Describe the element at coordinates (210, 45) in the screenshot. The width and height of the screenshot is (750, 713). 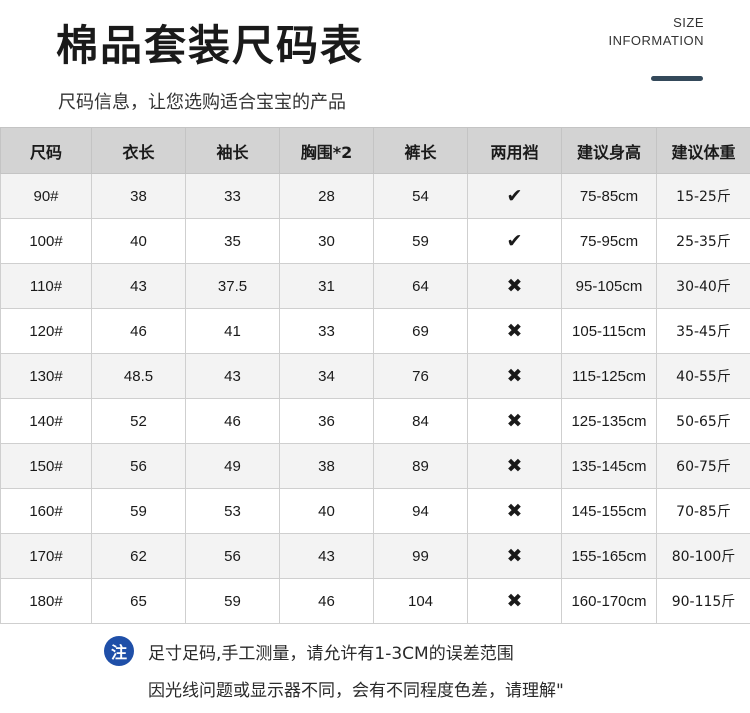
I see `page-title: 棉品套装尺码表` at that location.